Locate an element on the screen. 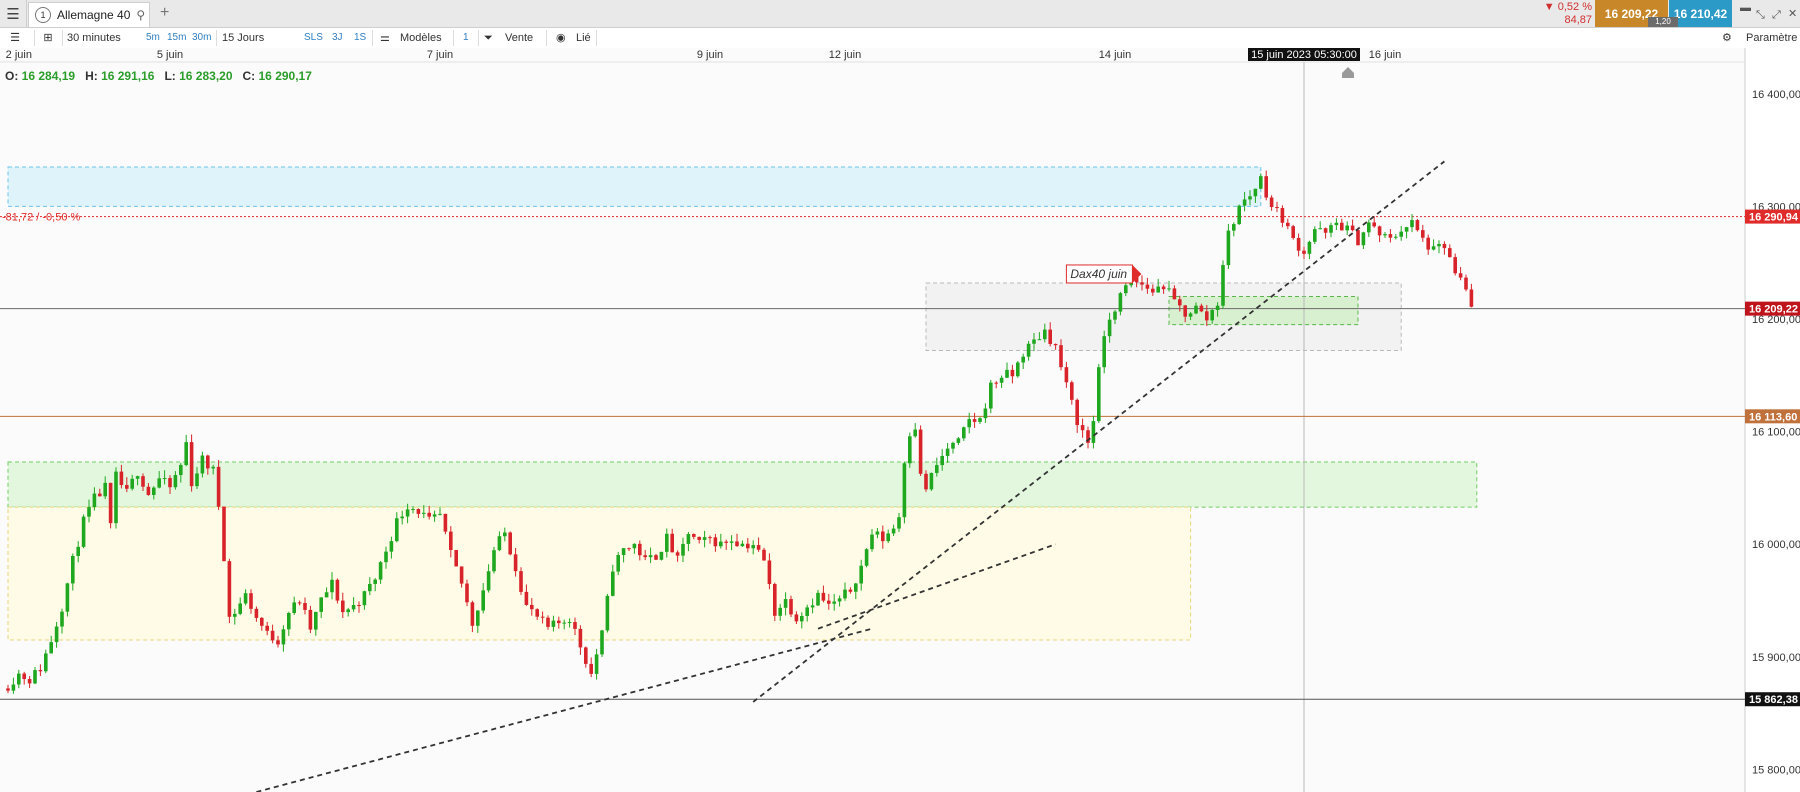  models-icon: ⚌ is located at coordinates (385, 38).